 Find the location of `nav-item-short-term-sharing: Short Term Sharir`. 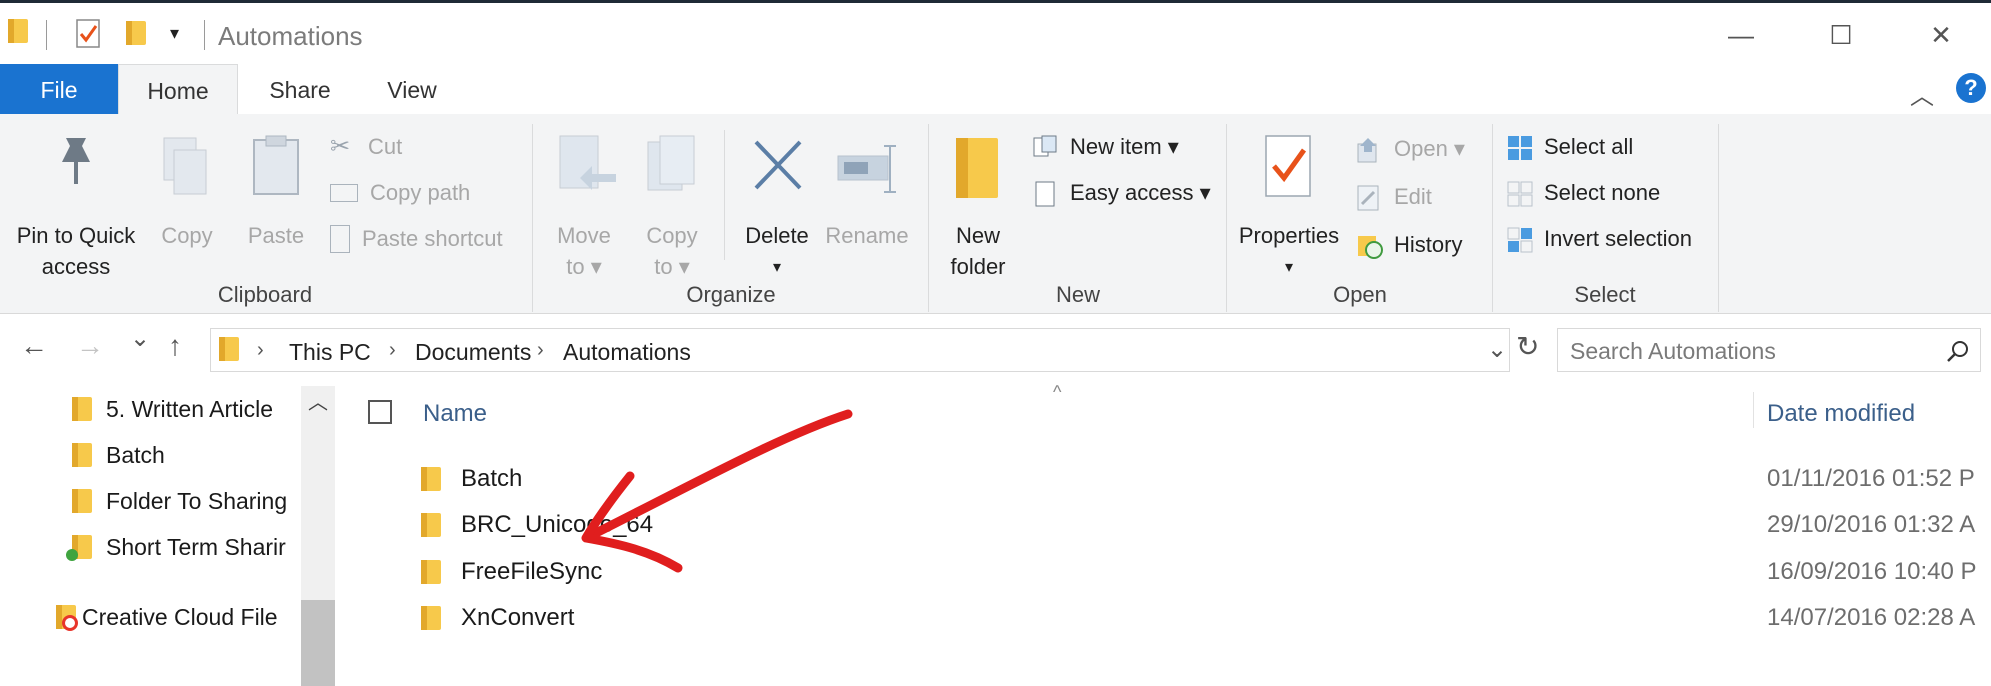

nav-item-short-term-sharing: Short Term Sharir is located at coordinates (148, 547).